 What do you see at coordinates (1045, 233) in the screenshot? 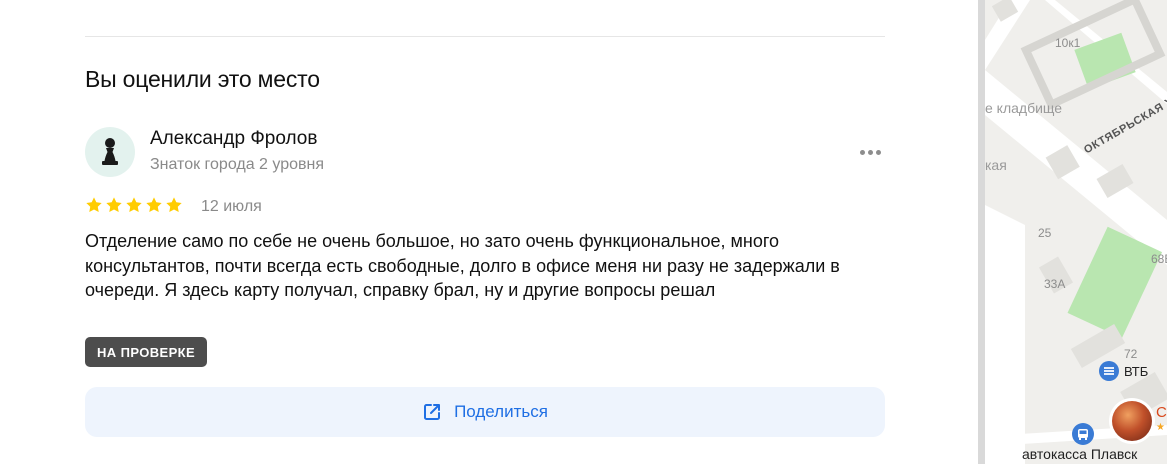
I see `map-label: 25` at bounding box center [1045, 233].